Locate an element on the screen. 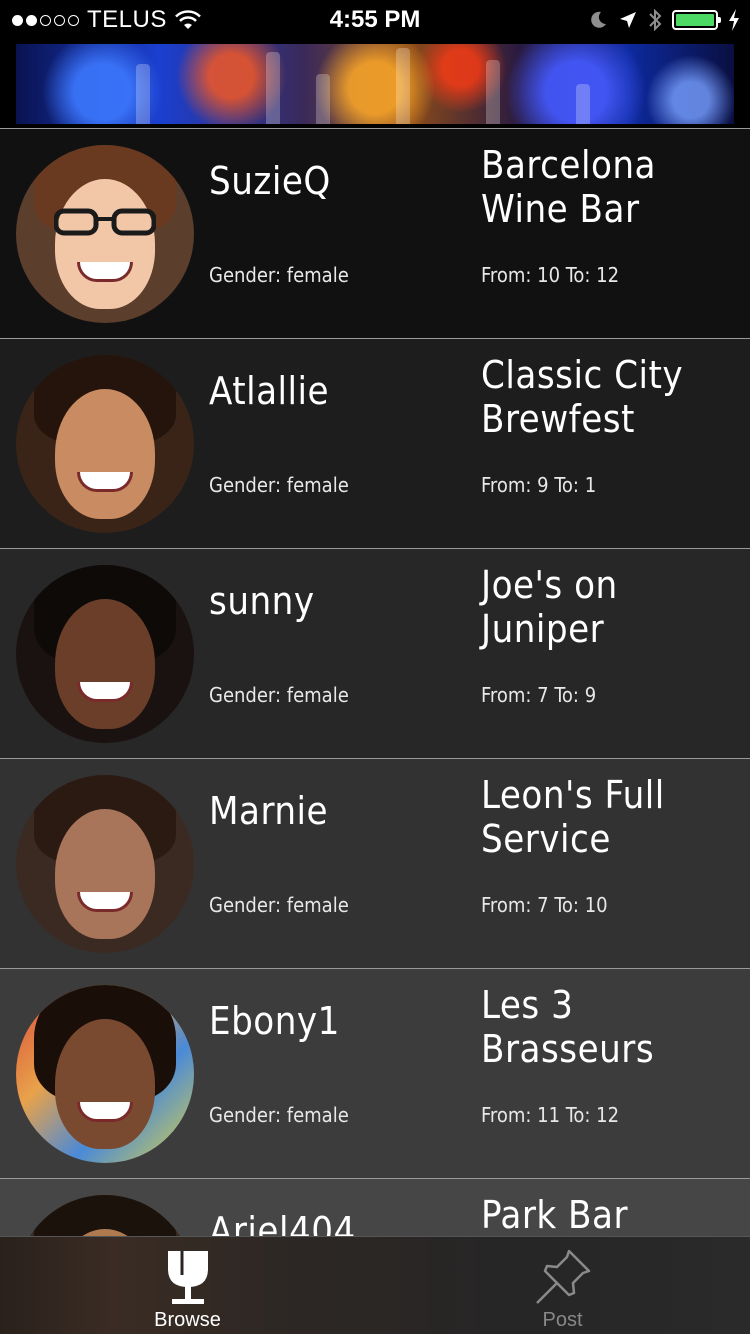 The width and height of the screenshot is (750, 1334). venue-name: Park Bar is located at coordinates (555, 1214).